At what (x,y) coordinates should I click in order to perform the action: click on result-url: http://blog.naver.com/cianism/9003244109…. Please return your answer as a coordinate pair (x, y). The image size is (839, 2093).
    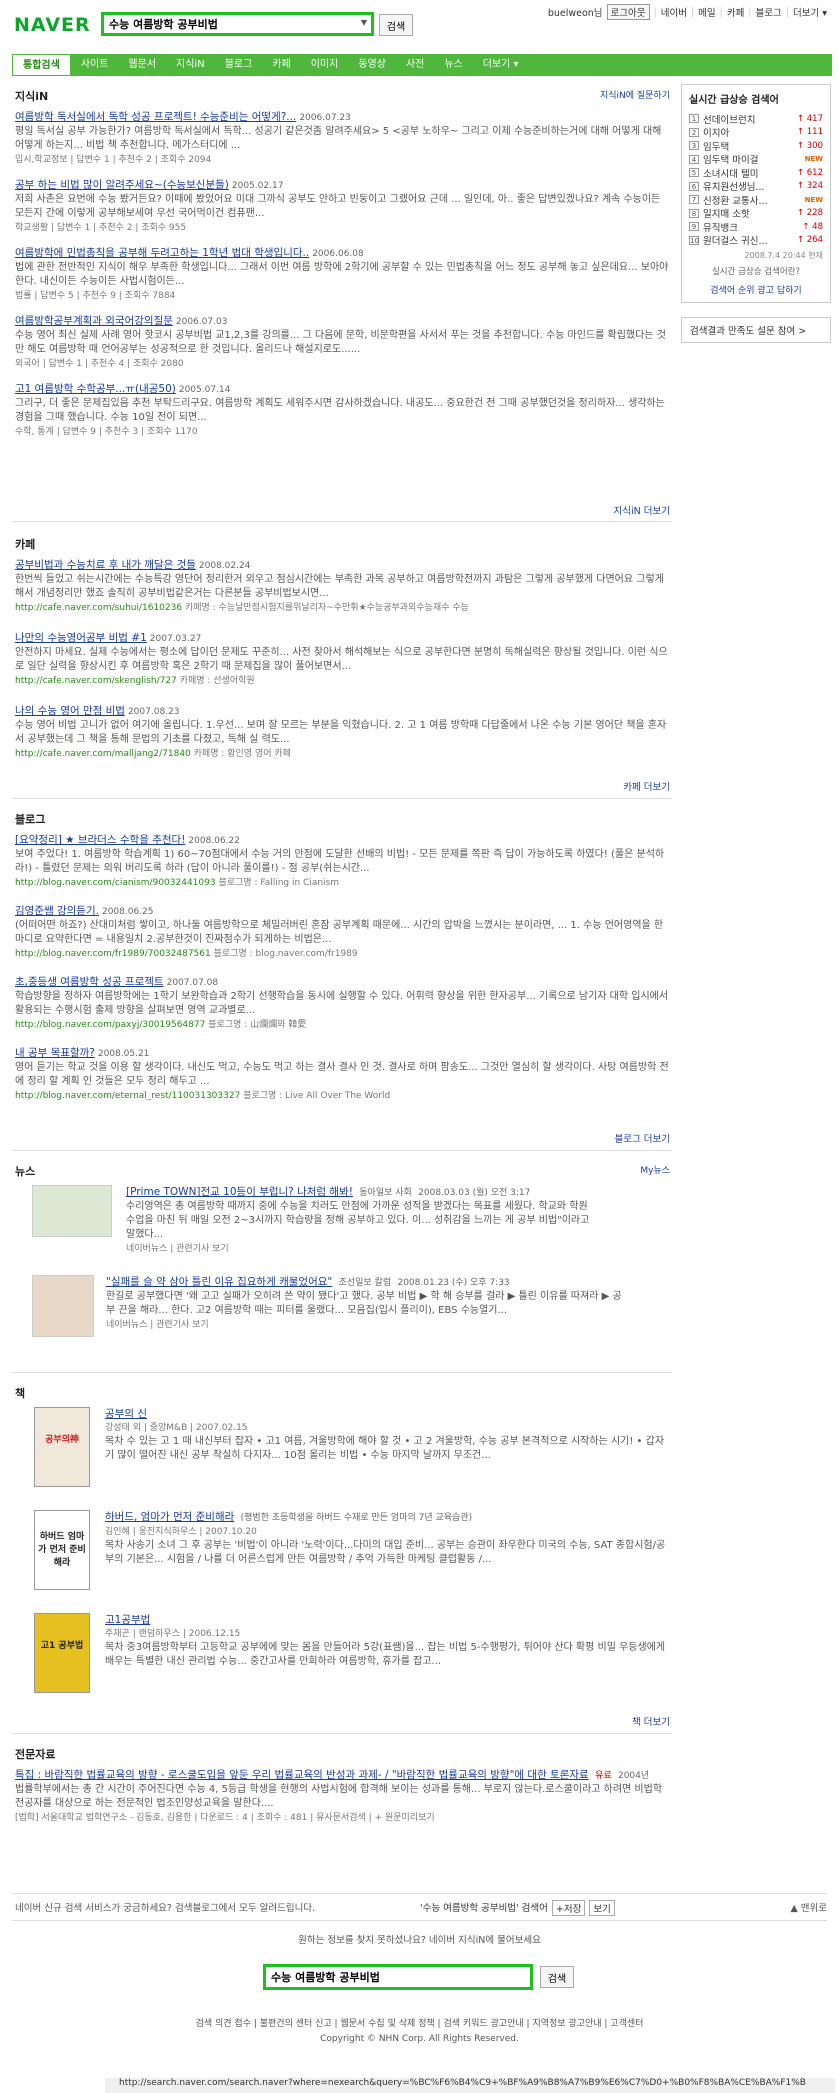
    Looking at the image, I should click on (115, 883).